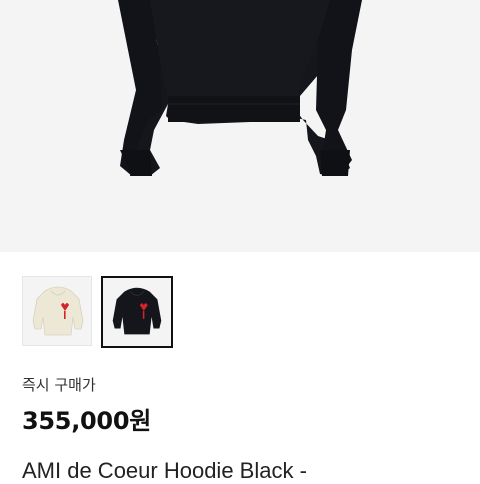 Image resolution: width=480 pixels, height=484 pixels. What do you see at coordinates (164, 470) in the screenshot?
I see `product-title: AMI de Coeur Hoodie Black -` at bounding box center [164, 470].